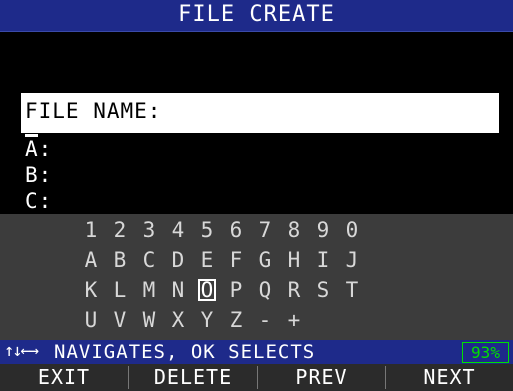 The height and width of the screenshot is (391, 513). I want to click on key-p: P, so click(236, 290).